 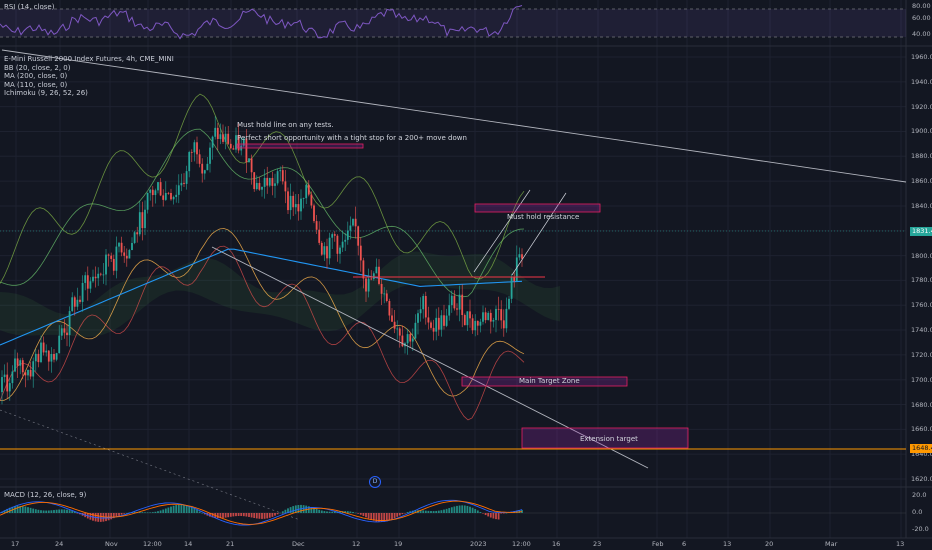 What do you see at coordinates (921, 330) in the screenshot?
I see `price-tick: 1740.0` at bounding box center [921, 330].